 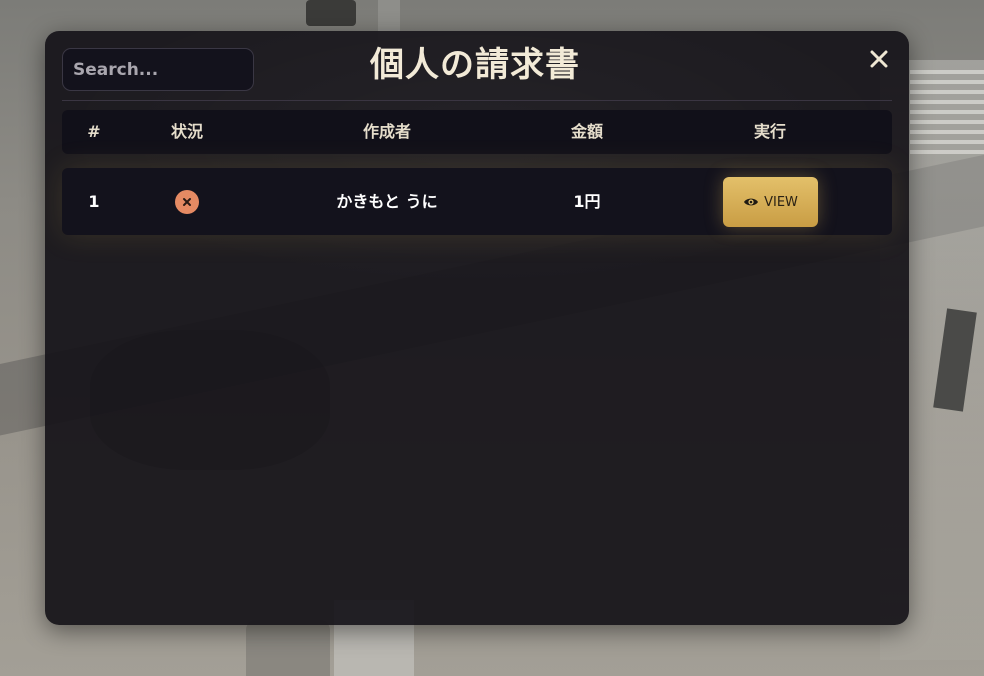 What do you see at coordinates (331, 13) in the screenshot?
I see `background-signal` at bounding box center [331, 13].